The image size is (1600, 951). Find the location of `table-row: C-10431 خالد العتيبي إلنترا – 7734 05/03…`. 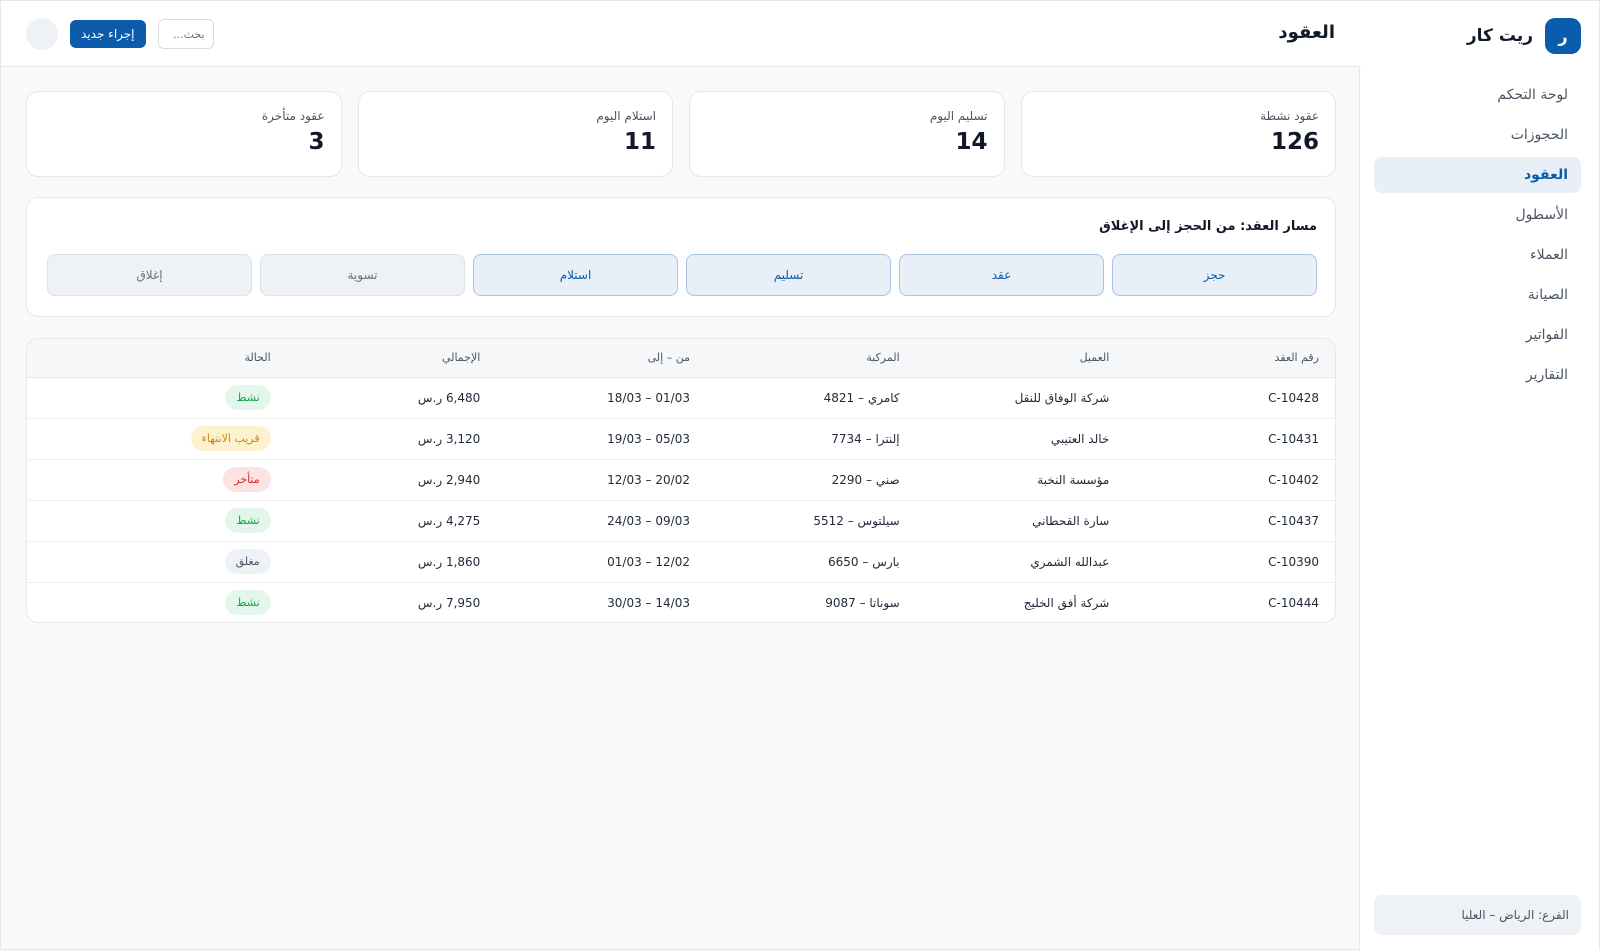

table-row: C-10431 خالد العتيبي إلنترا – 7734 05/03… is located at coordinates (681, 438).